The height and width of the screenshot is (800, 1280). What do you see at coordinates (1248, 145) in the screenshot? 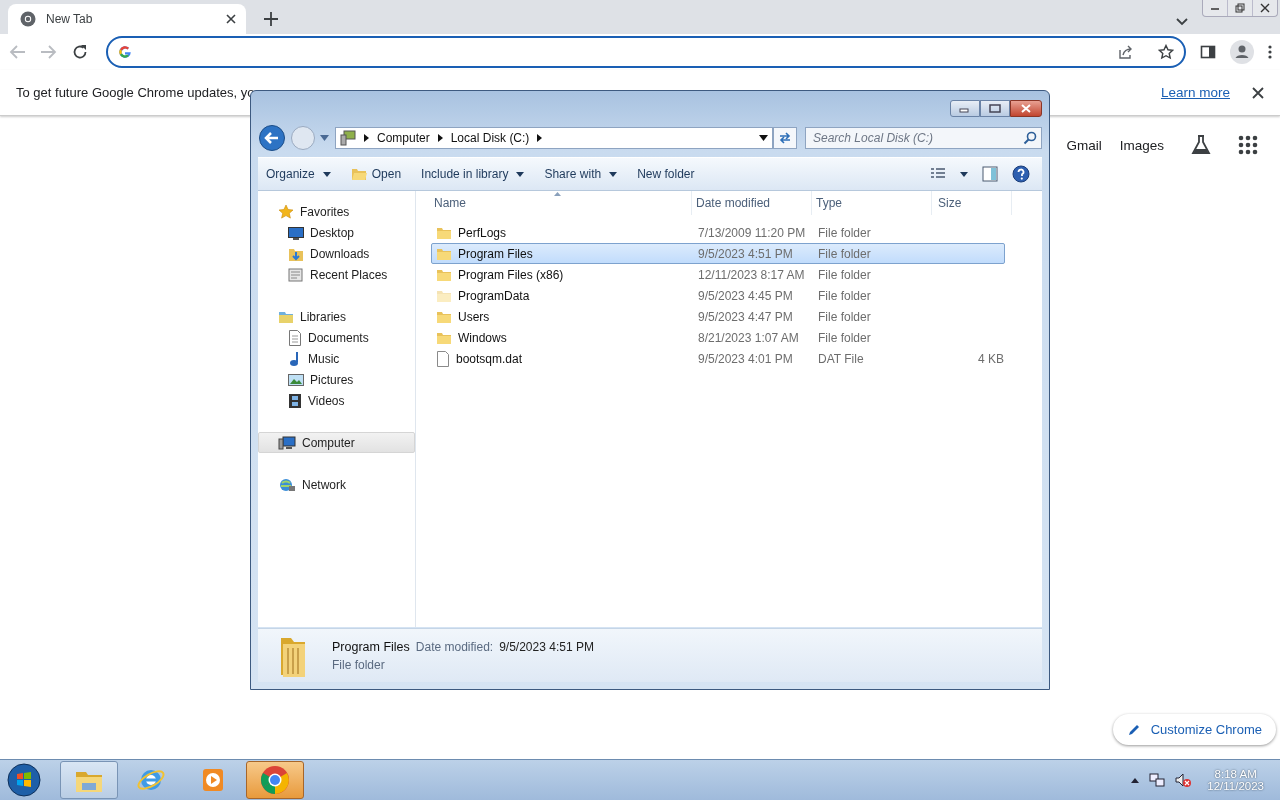
I see `apps-grid-icon` at bounding box center [1248, 145].